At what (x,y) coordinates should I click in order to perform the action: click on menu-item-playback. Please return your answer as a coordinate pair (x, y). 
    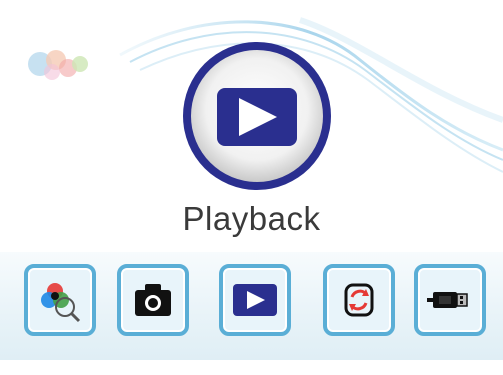
    Looking at the image, I should click on (255, 300).